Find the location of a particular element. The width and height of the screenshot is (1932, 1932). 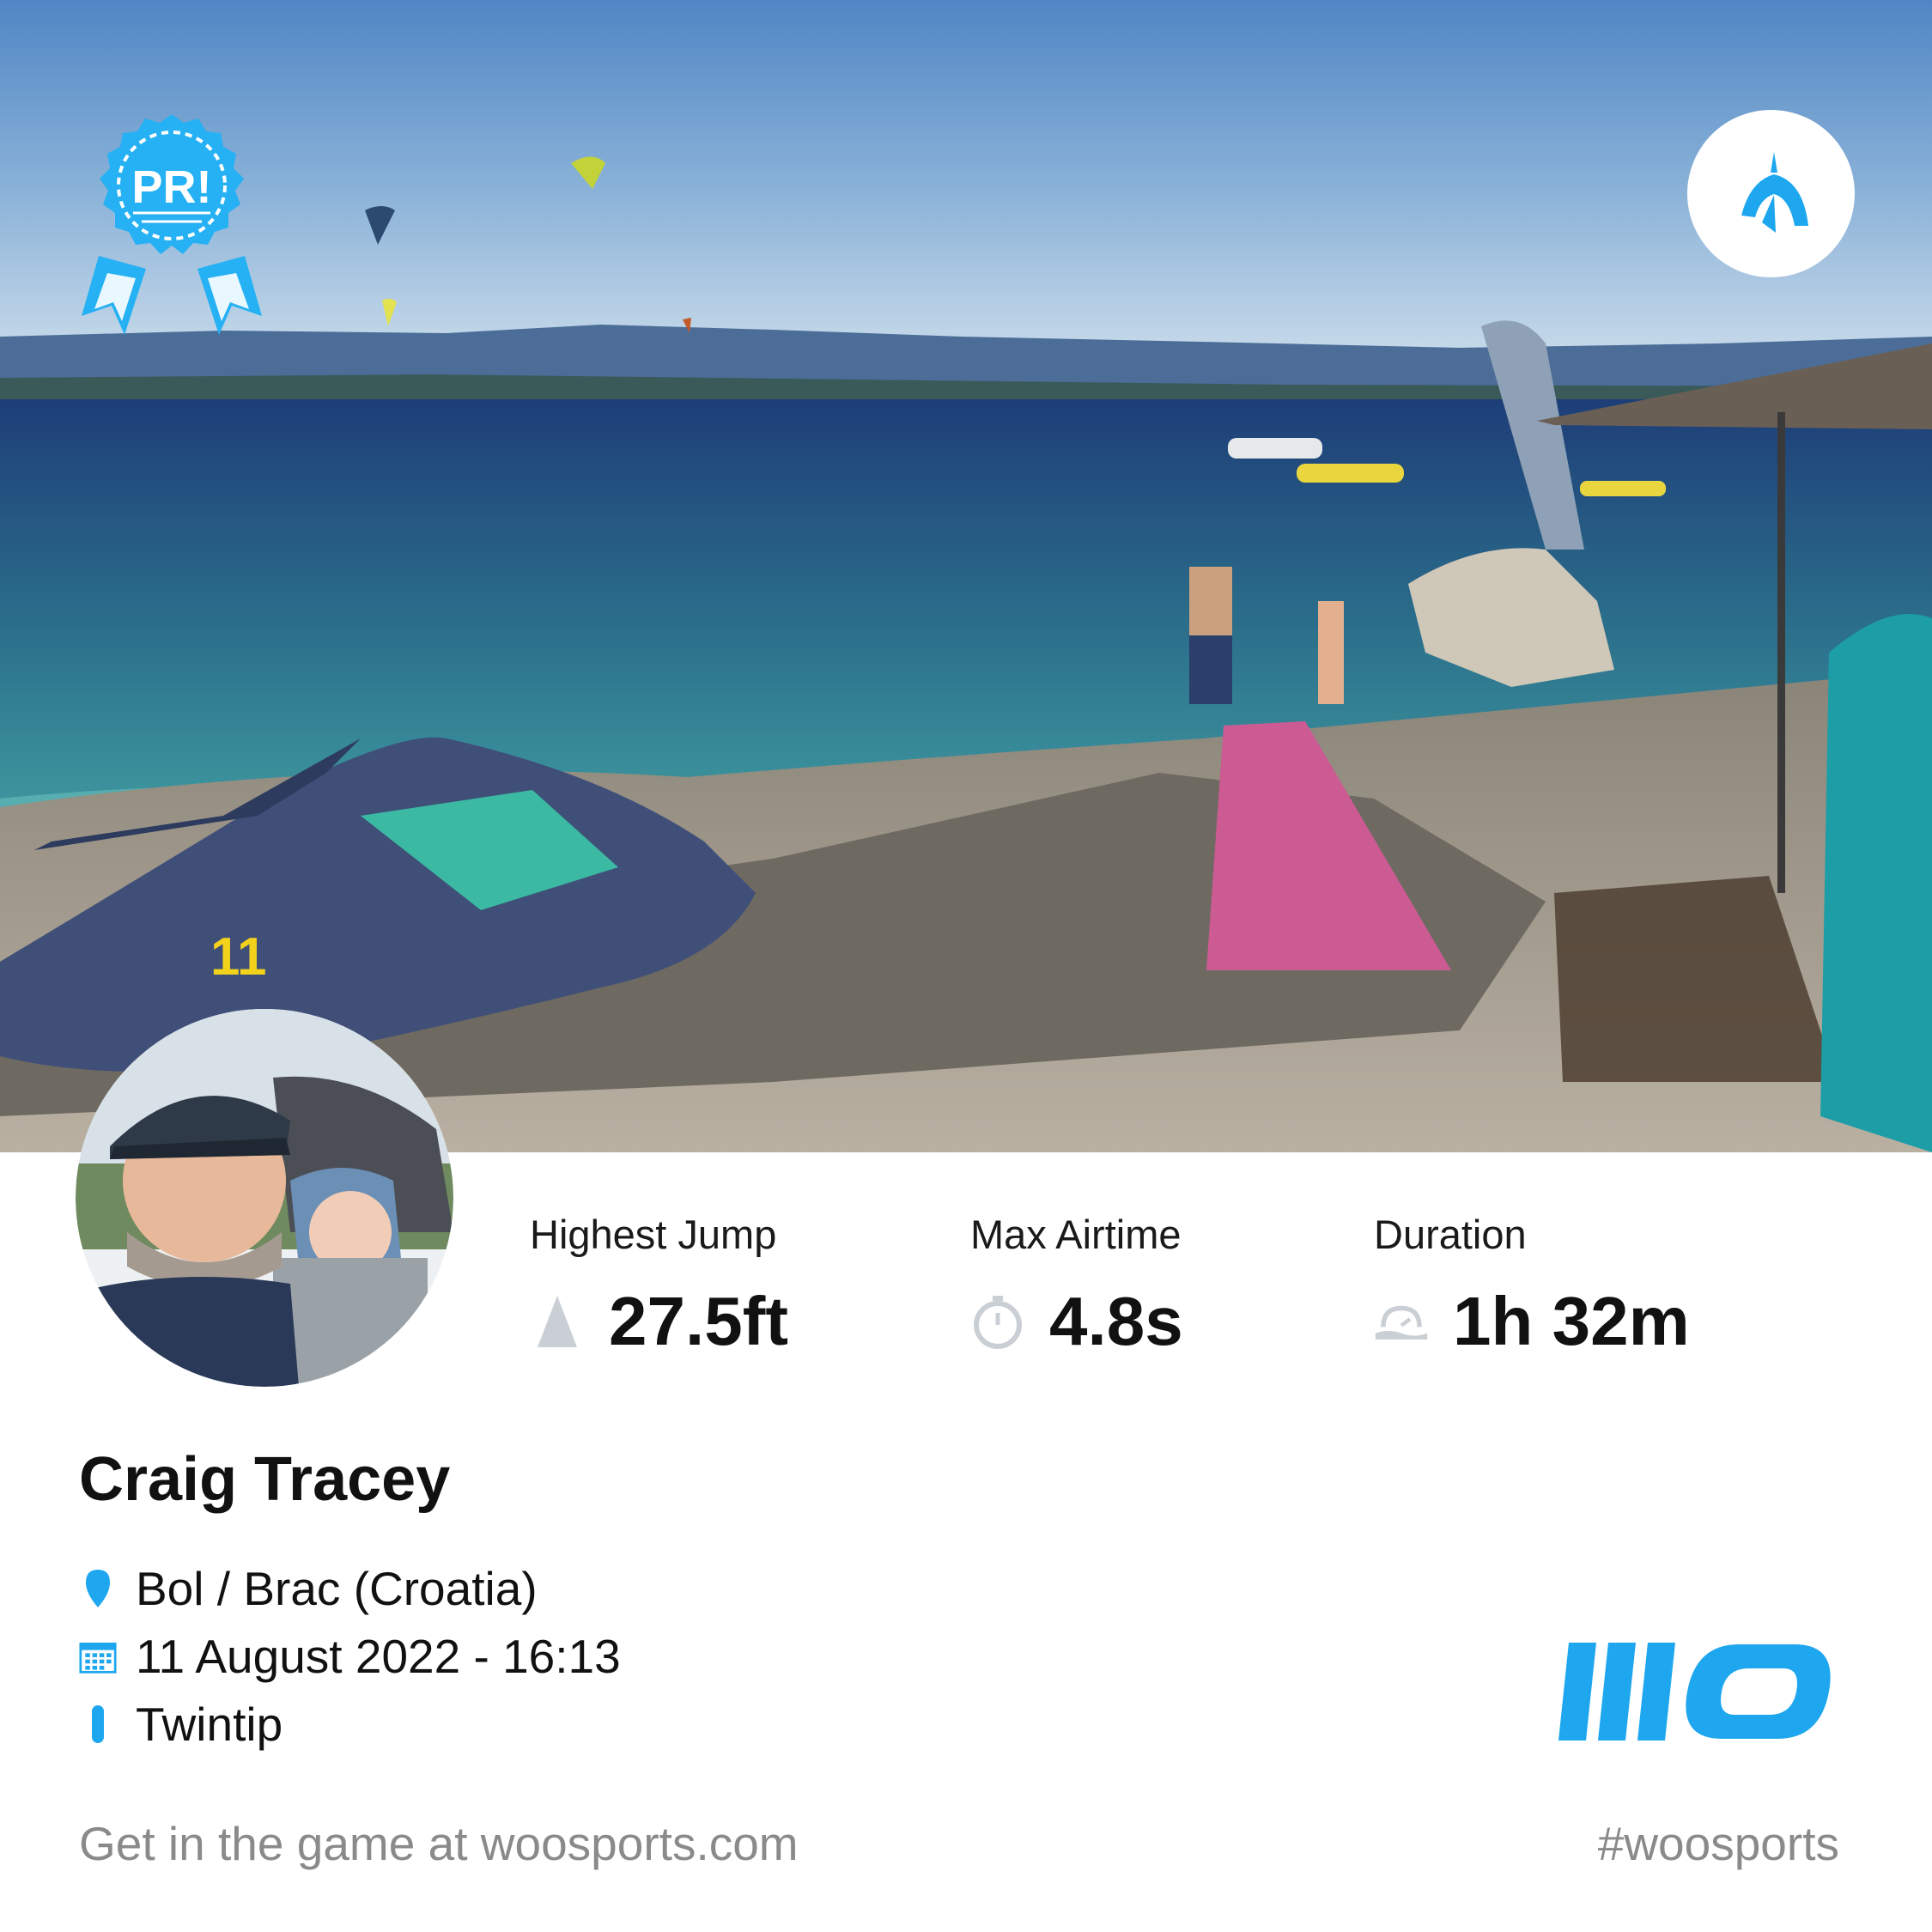

user-name: Craig Tracey is located at coordinates (265, 1480).